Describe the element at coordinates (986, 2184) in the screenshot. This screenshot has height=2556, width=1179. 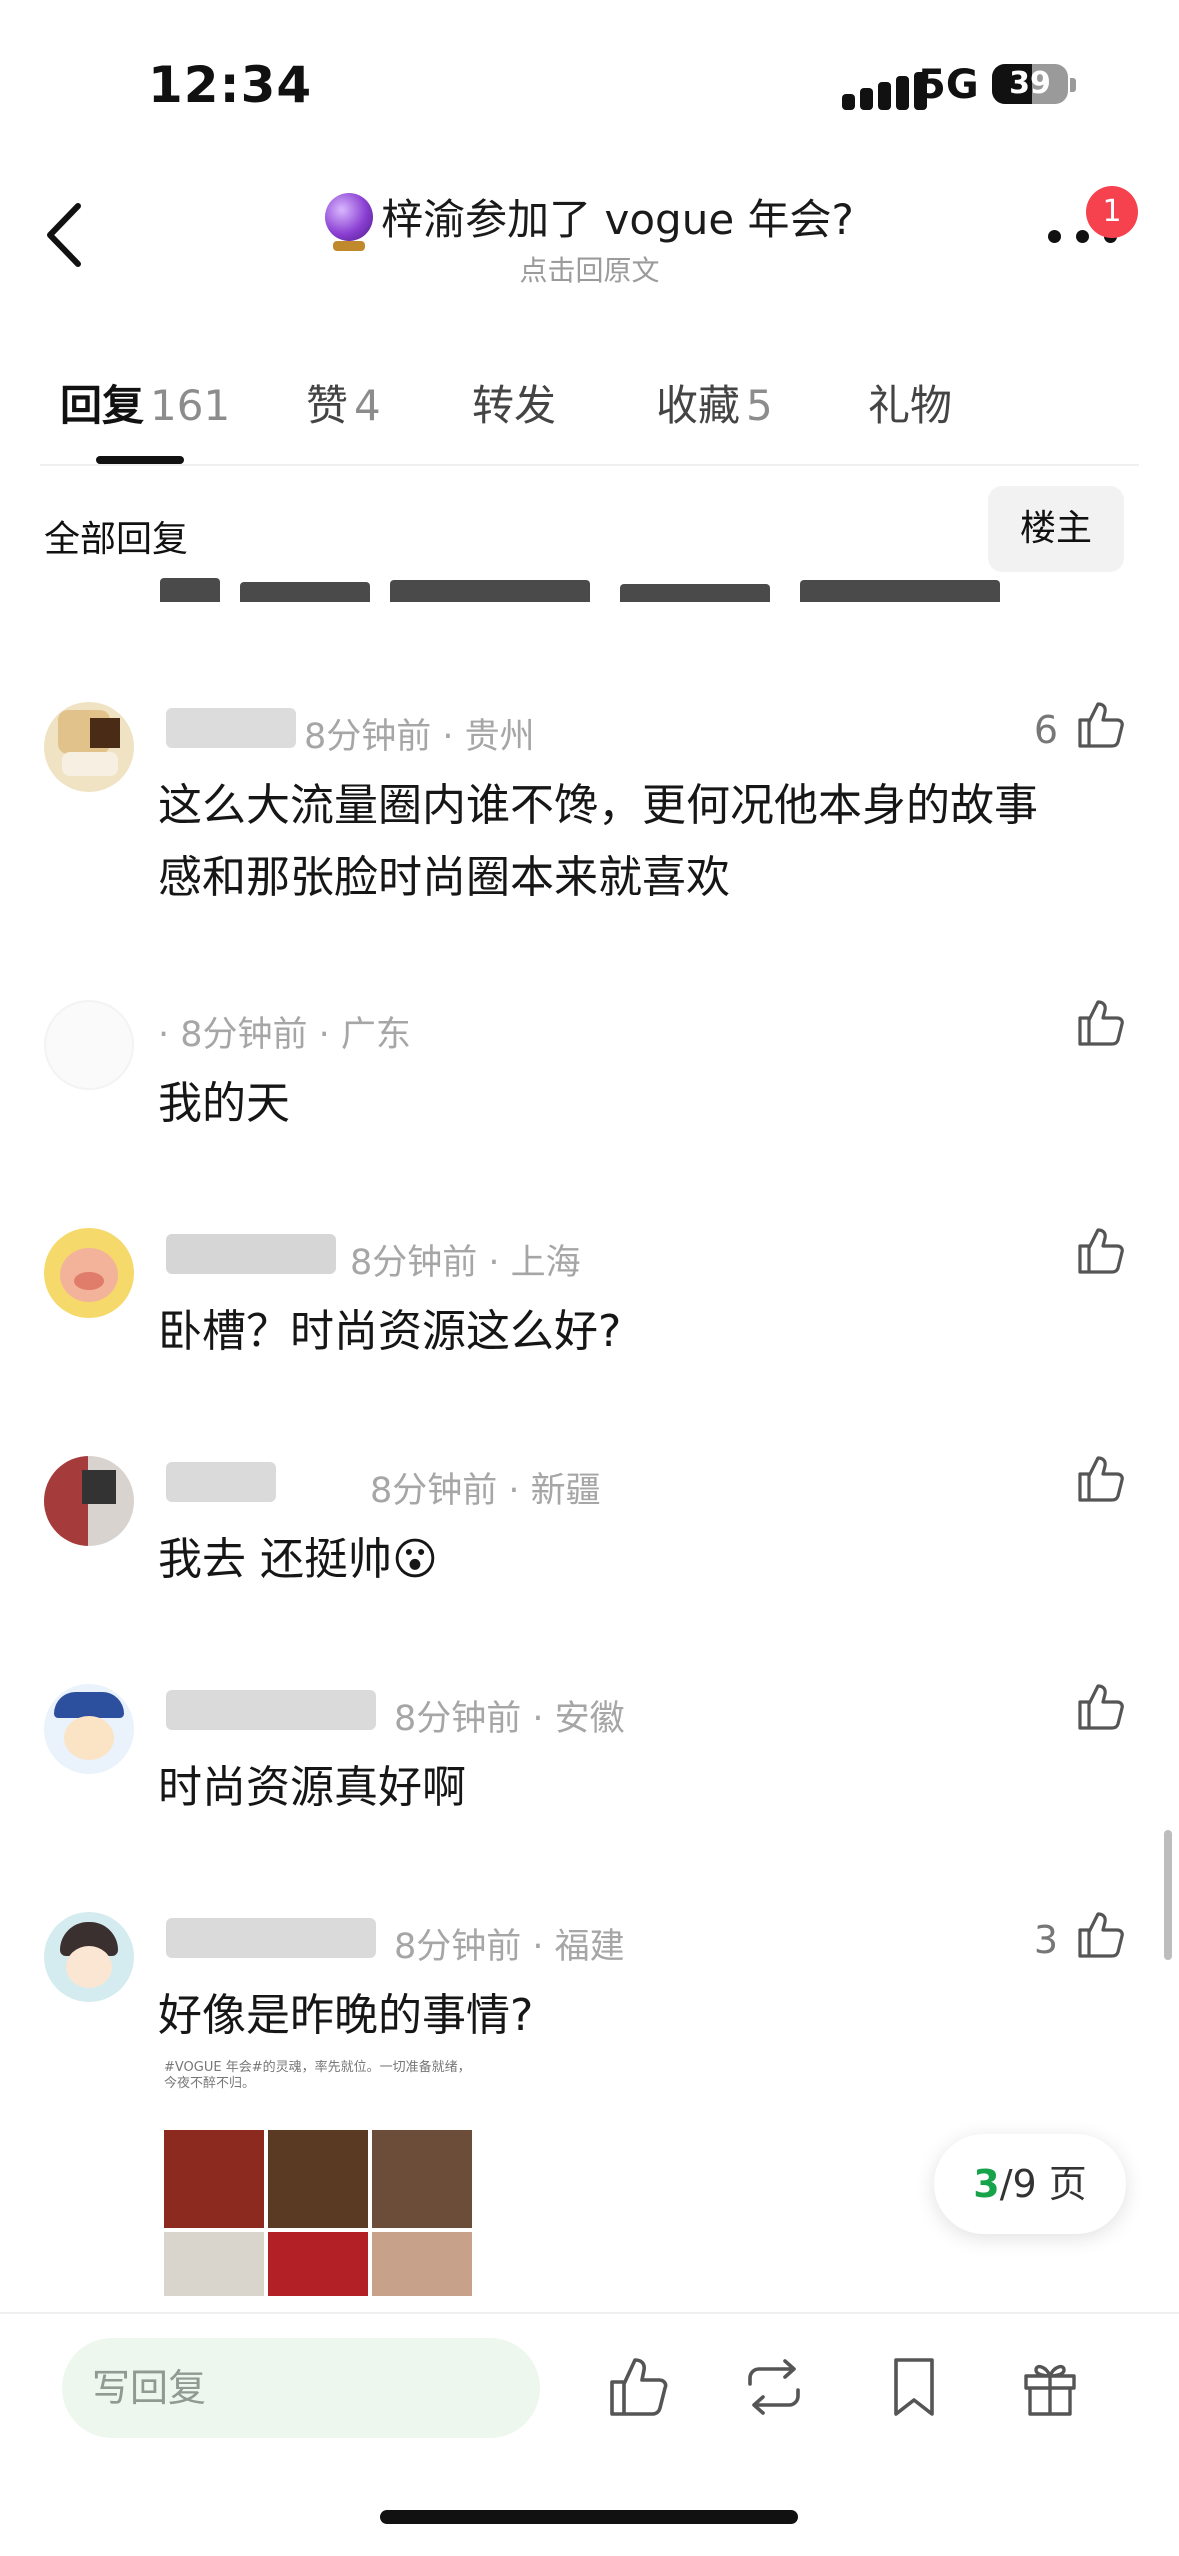
I see `current-page: 3` at that location.